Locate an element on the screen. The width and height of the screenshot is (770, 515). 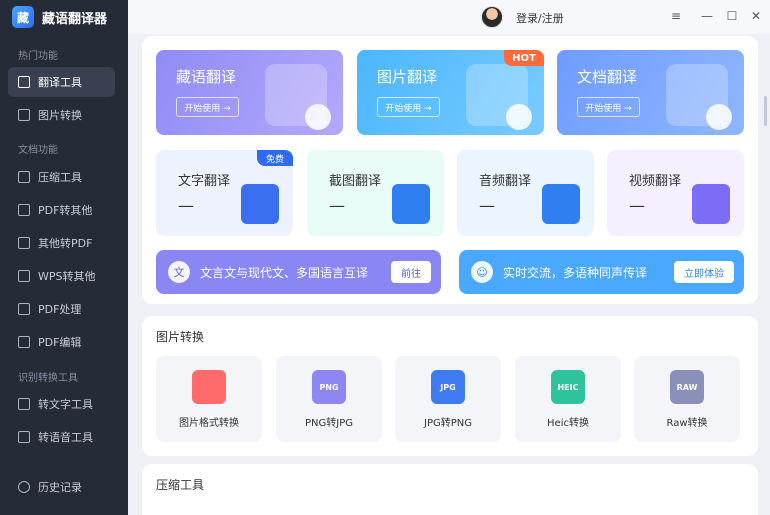
sidebar-item-label: 历史记录 is located at coordinates (60, 487).